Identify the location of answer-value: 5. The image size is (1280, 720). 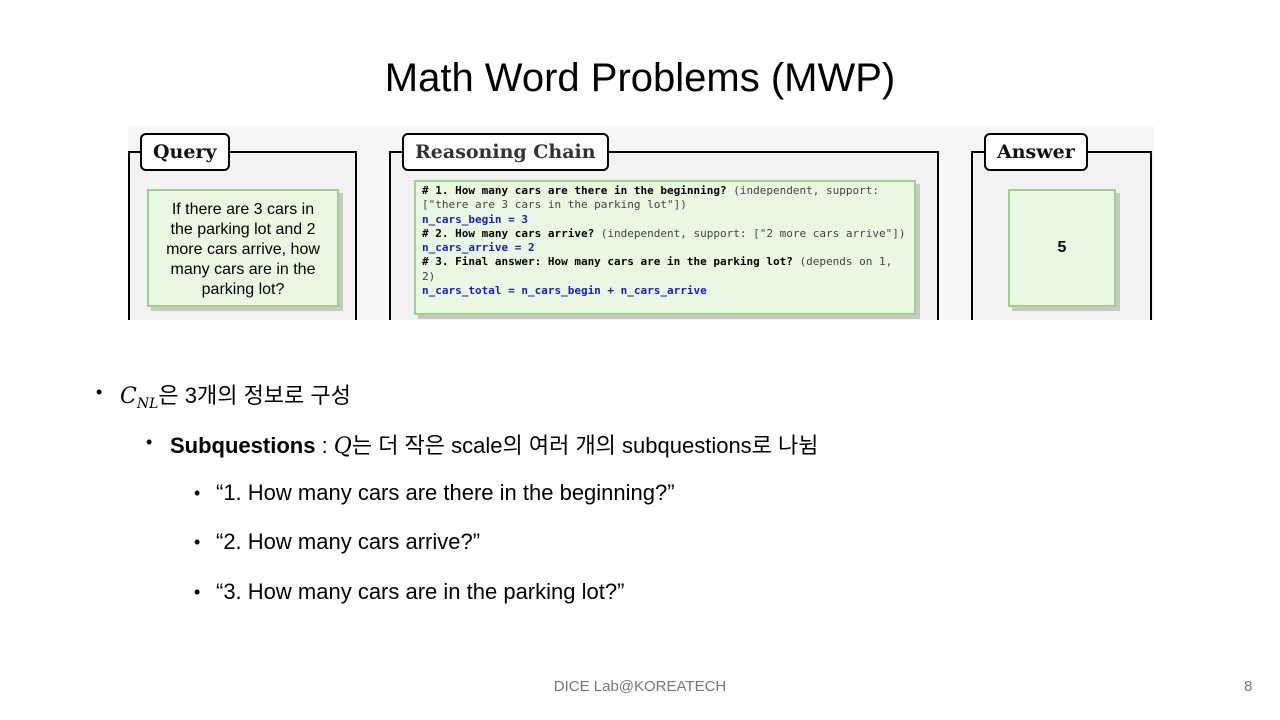
(1062, 247).